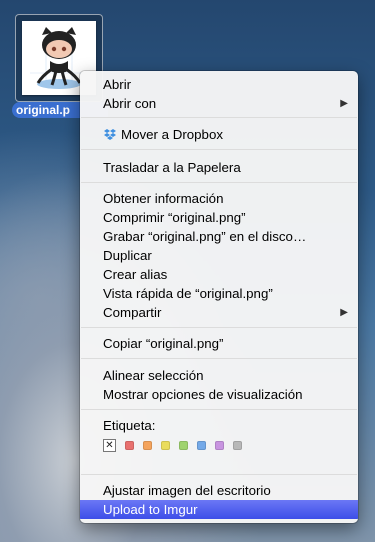  I want to click on menu-item-share: Compartir ▶, so click(219, 312).